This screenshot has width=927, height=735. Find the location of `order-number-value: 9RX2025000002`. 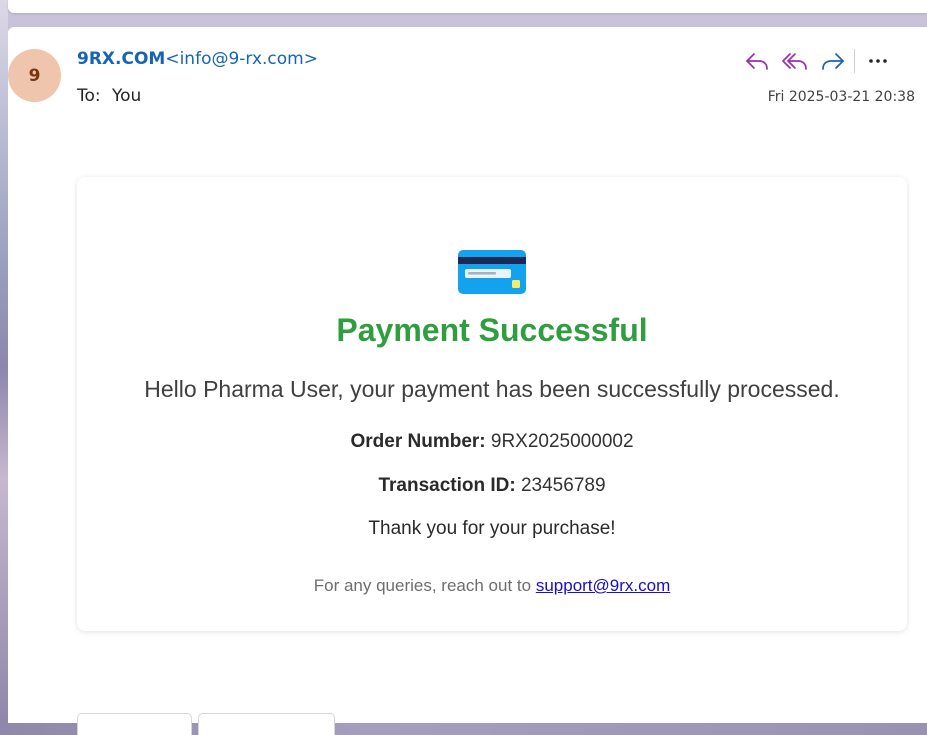

order-number-value: 9RX2025000002 is located at coordinates (562, 441).